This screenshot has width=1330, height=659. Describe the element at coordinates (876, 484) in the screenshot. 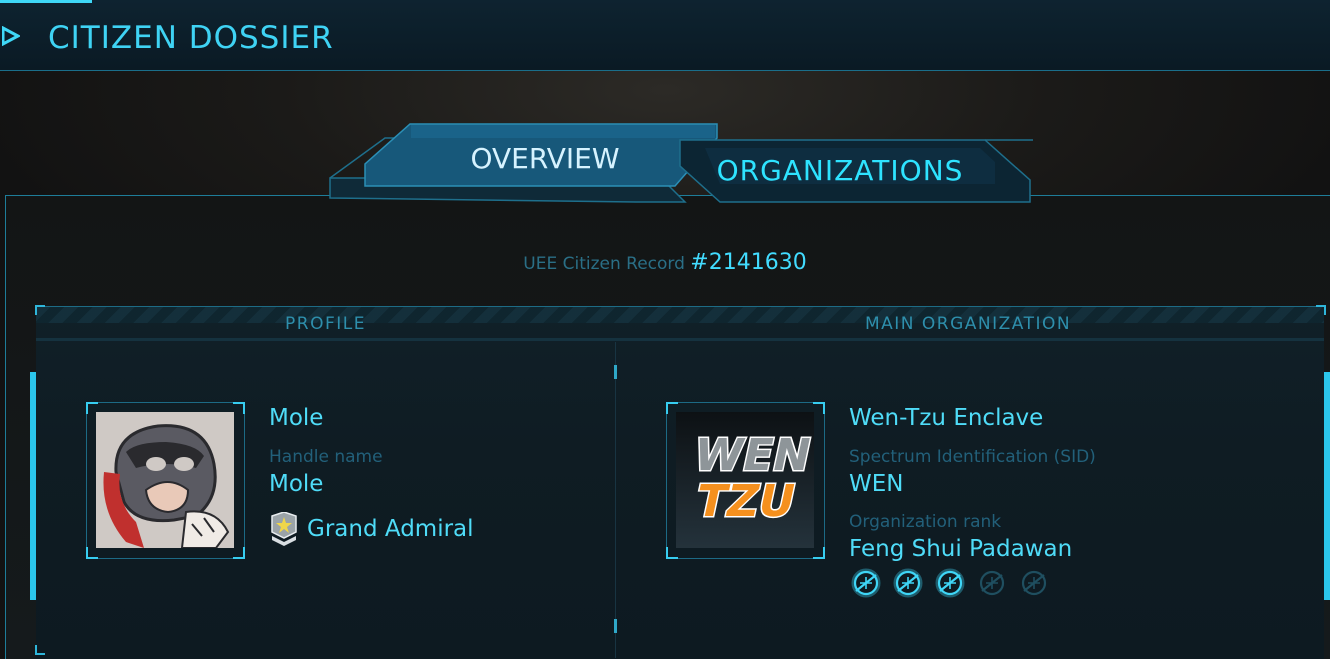

I see `sid-value: WEN` at that location.